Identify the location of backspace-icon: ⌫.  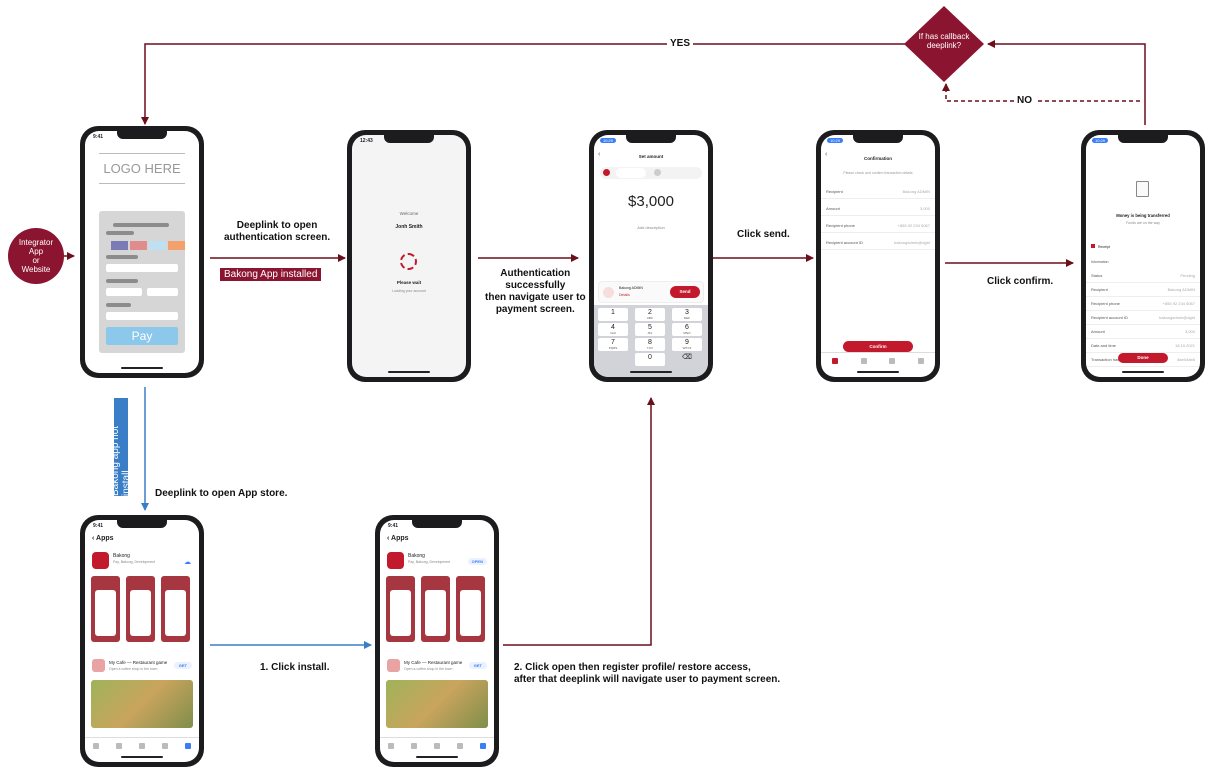
(687, 359).